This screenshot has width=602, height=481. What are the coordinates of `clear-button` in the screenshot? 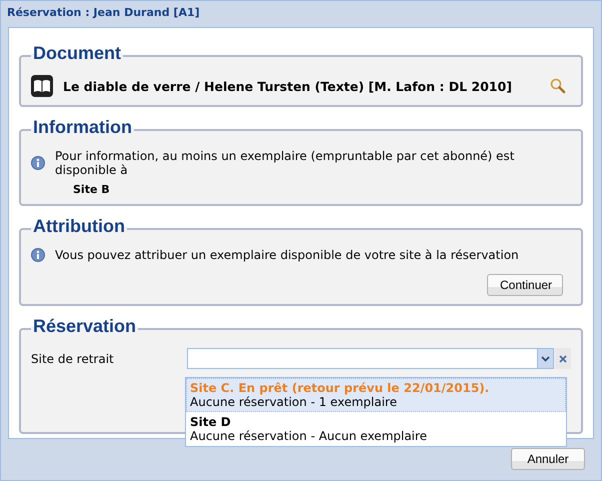 It's located at (563, 358).